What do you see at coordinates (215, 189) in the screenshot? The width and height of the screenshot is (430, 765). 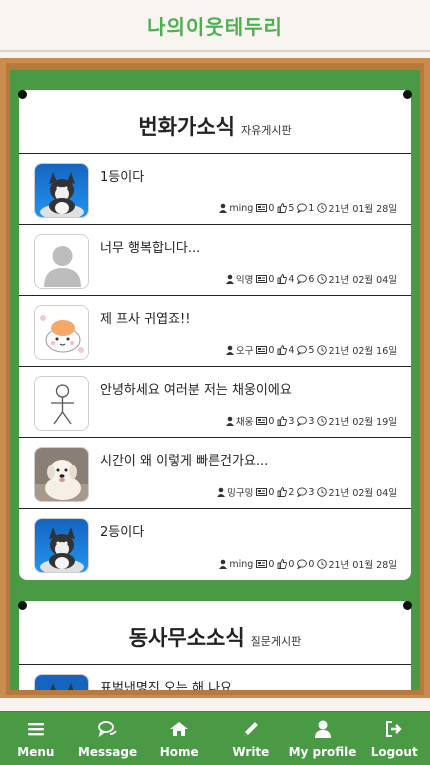 I see `post-row: 1등이다 ming 0 5 1 21년 01월 28일` at bounding box center [215, 189].